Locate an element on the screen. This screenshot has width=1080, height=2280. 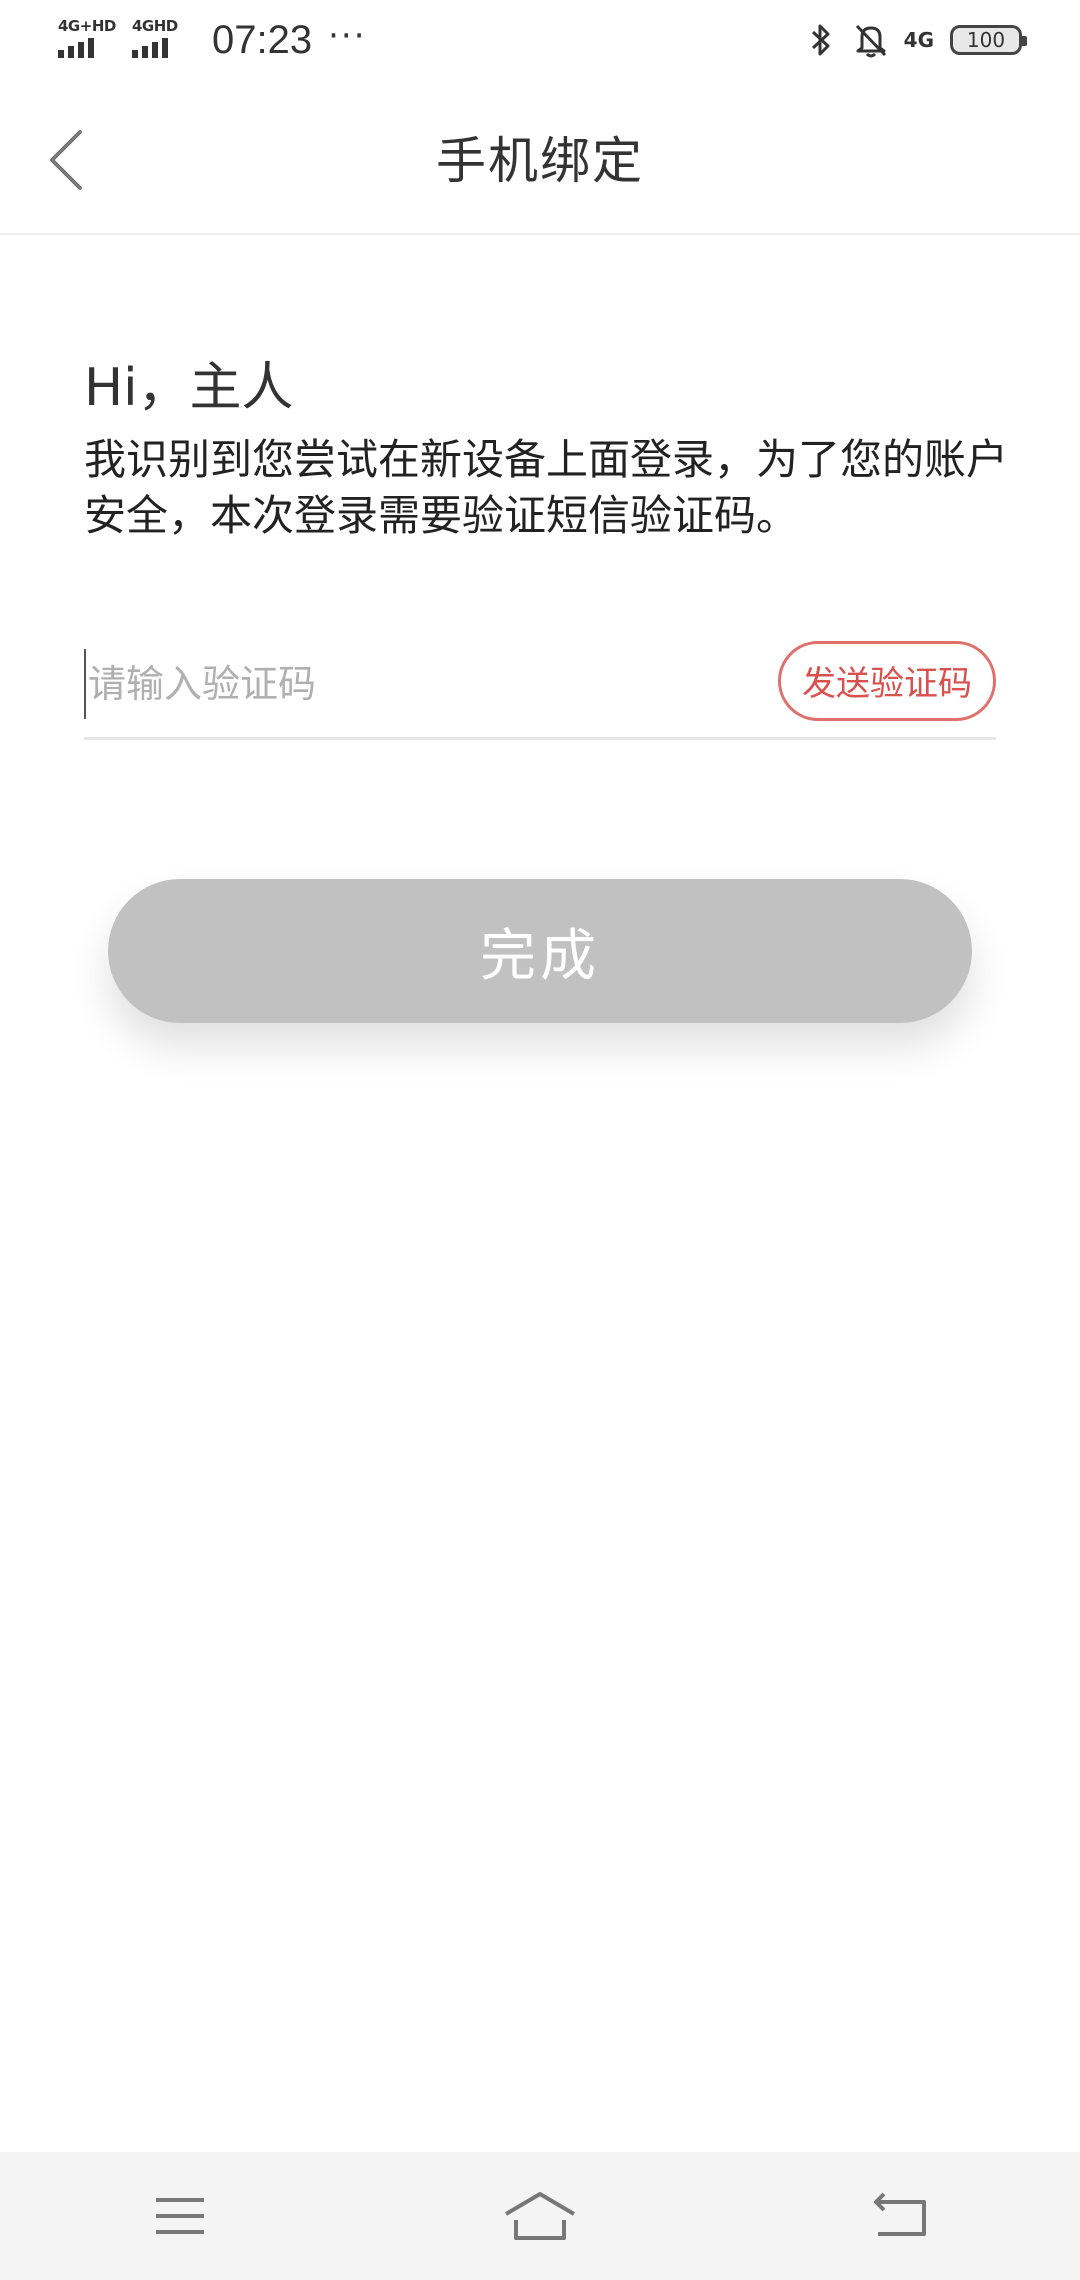
sim1-signal: 4G+HD is located at coordinates (87, 40).